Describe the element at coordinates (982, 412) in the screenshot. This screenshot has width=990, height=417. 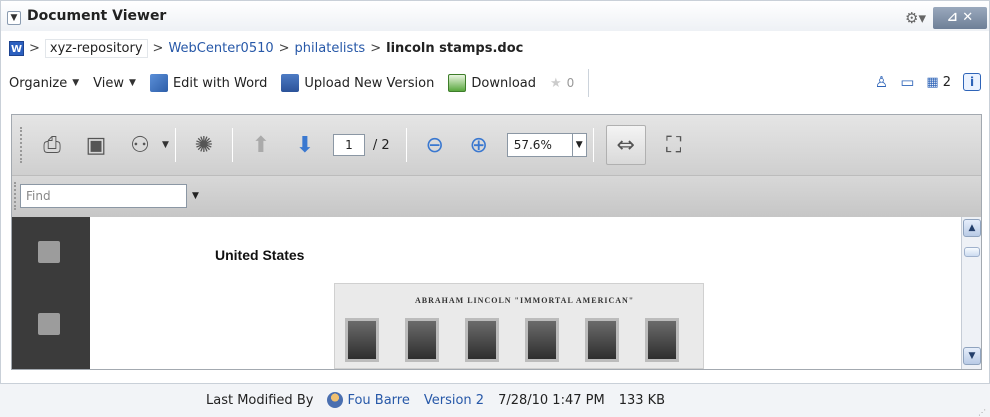
I see `resize-handle-icon: ⋰` at that location.